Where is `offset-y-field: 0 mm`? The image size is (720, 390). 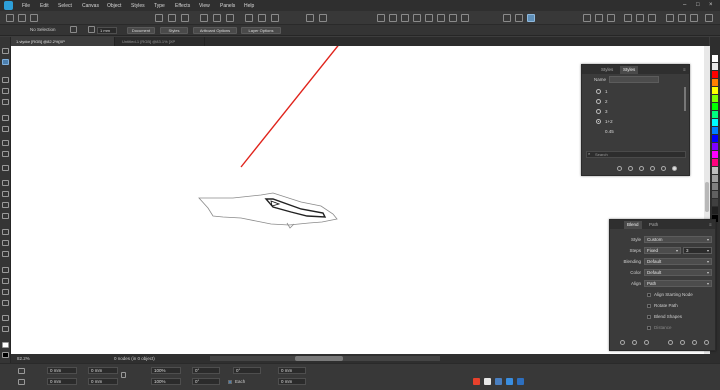 offset-y-field: 0 mm is located at coordinates (292, 381).